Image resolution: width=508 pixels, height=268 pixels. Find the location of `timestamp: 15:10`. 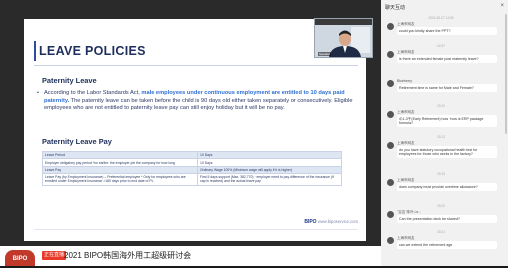

timestamp: 15:10 is located at coordinates (441, 106).